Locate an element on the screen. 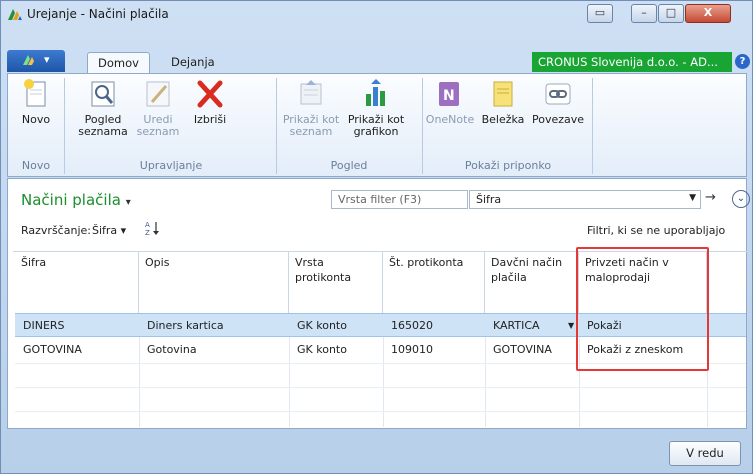  group-label-view: Pogled is located at coordinates (349, 165).